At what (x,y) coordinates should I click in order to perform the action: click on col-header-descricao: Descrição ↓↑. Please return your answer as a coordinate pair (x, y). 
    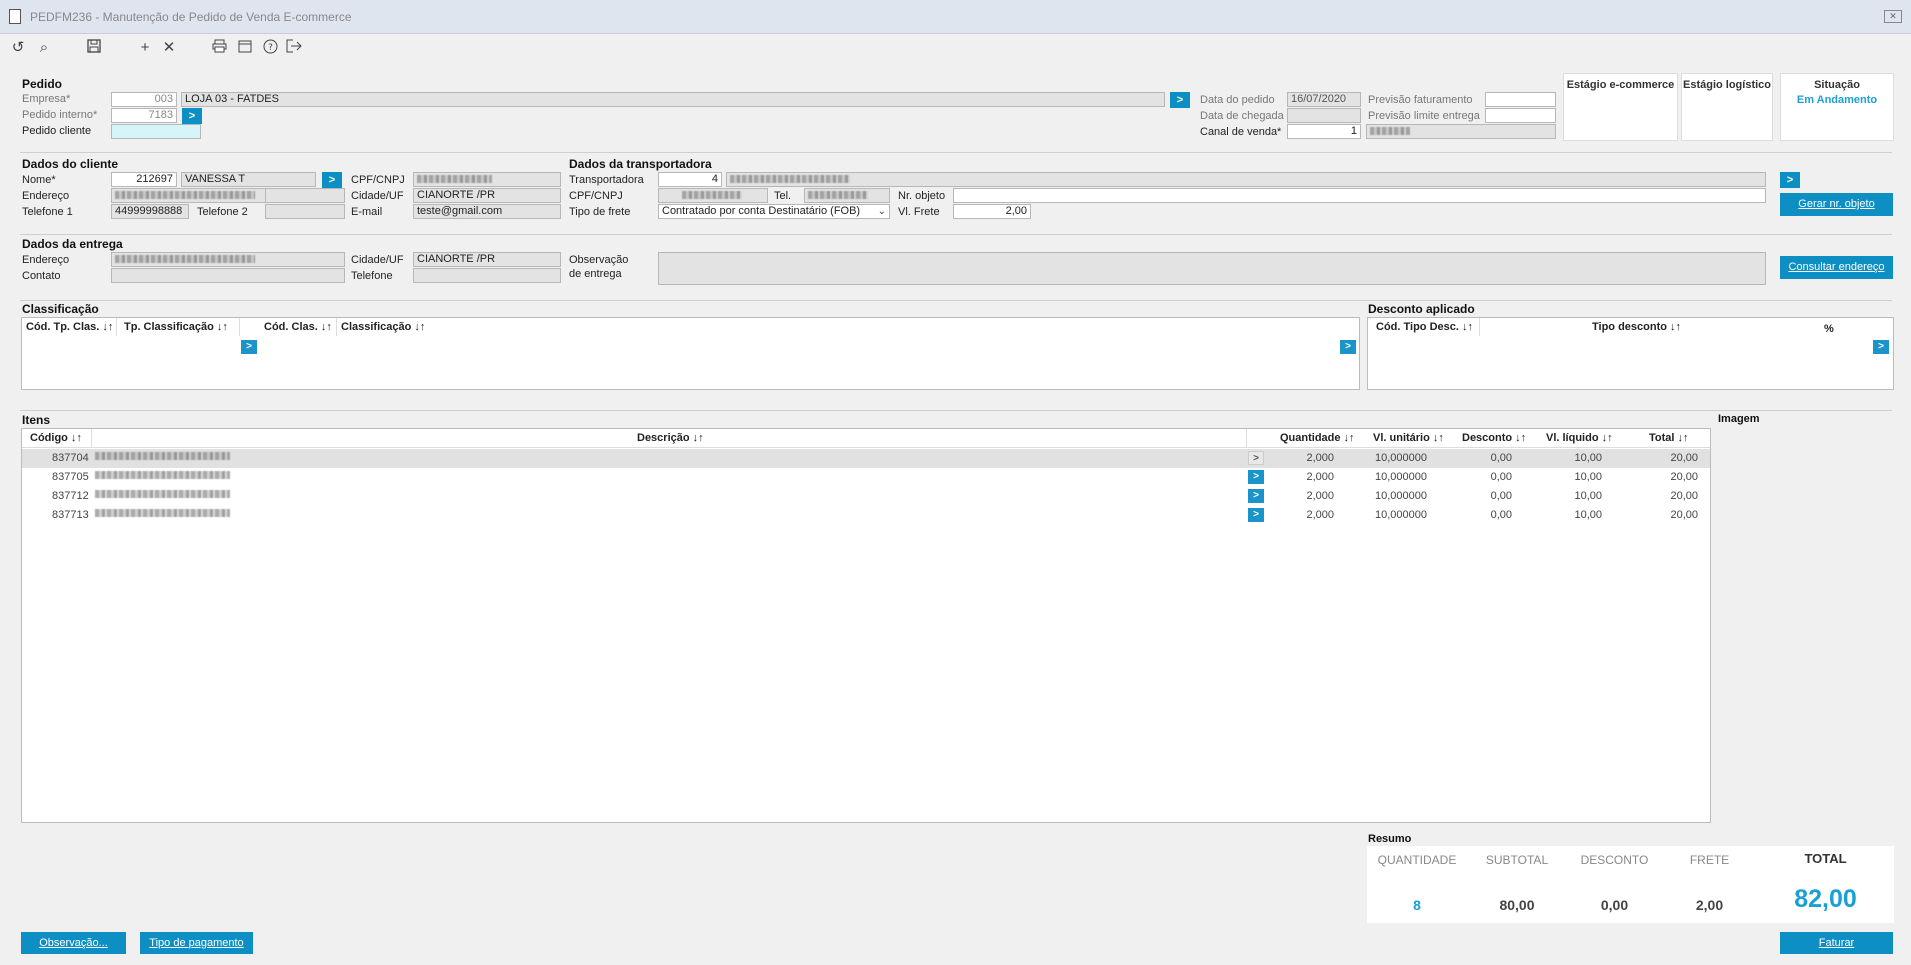
    Looking at the image, I should click on (670, 438).